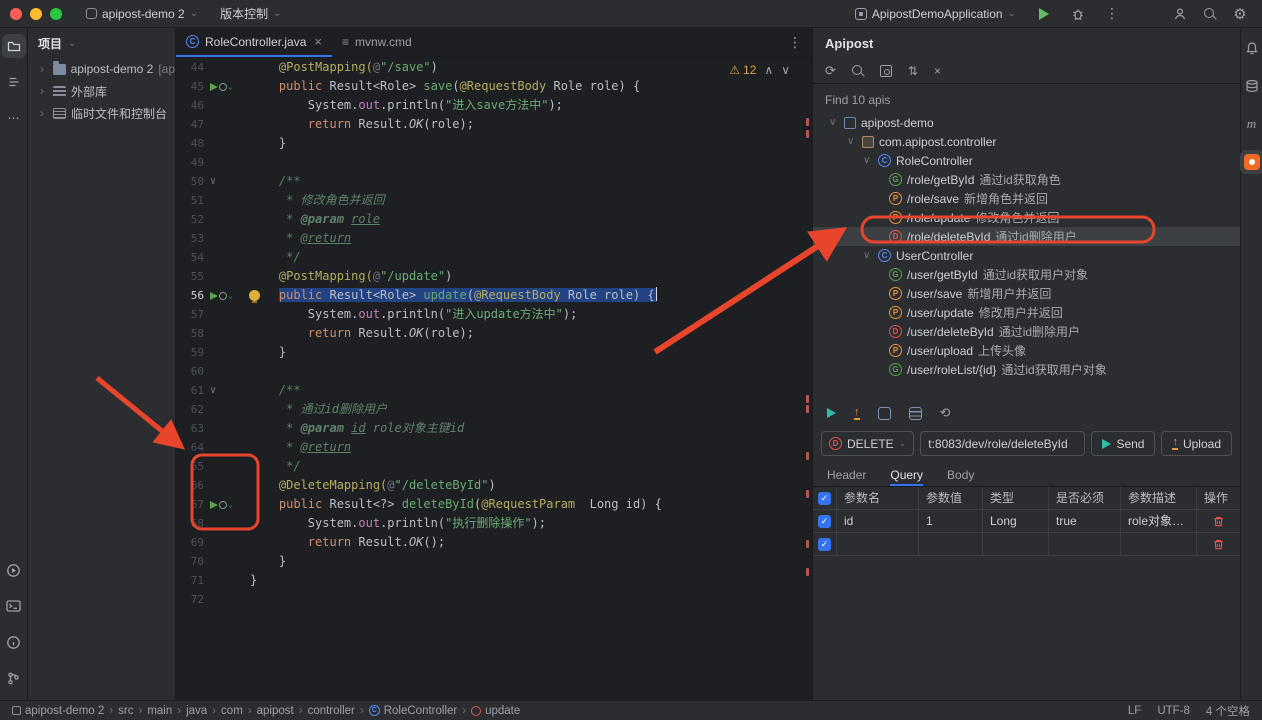  Describe the element at coordinates (1026, 293) in the screenshot. I see `api-endpoint-item: P/user/save 新增用户并返回` at that location.